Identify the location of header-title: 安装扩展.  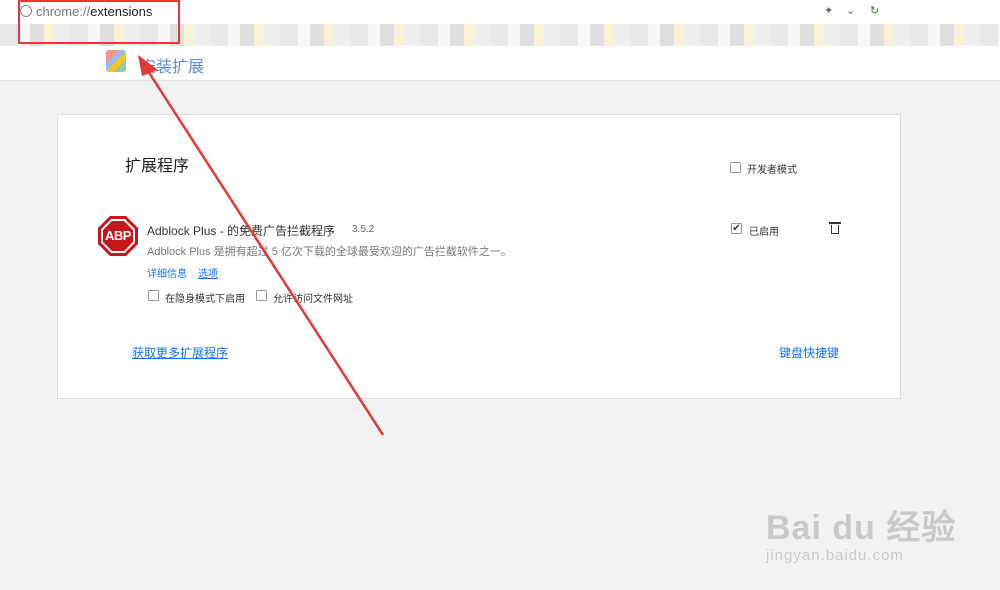
(172, 65).